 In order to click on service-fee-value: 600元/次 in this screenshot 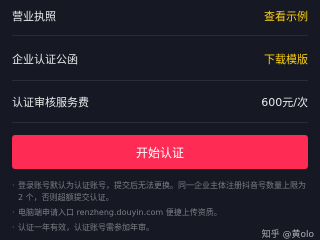, I will do `click(284, 102)`.